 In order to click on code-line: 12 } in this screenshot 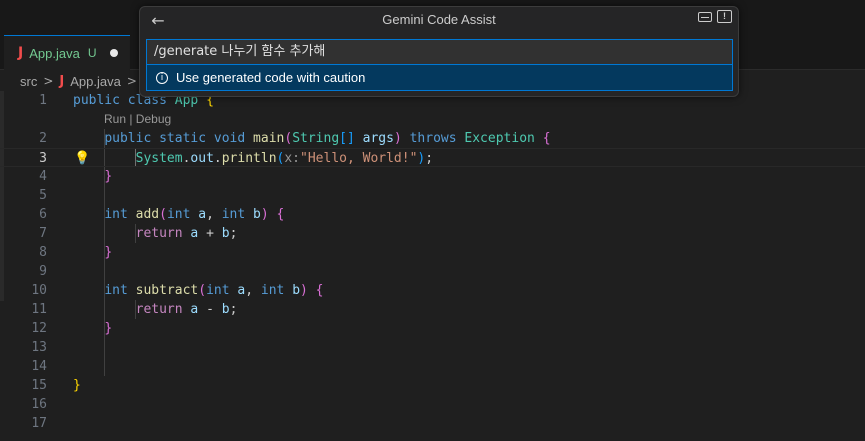, I will do `click(432, 328)`.